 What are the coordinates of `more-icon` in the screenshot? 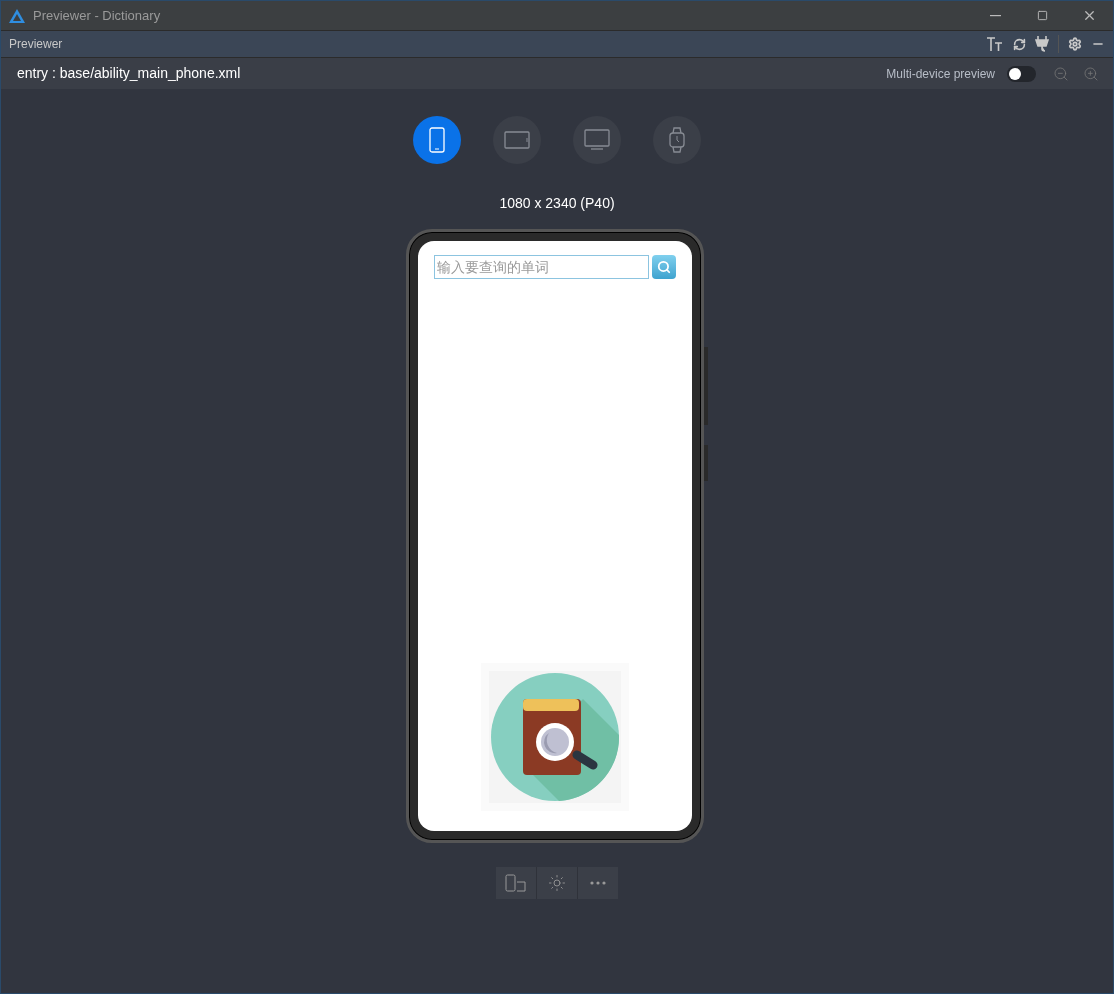 It's located at (598, 883).